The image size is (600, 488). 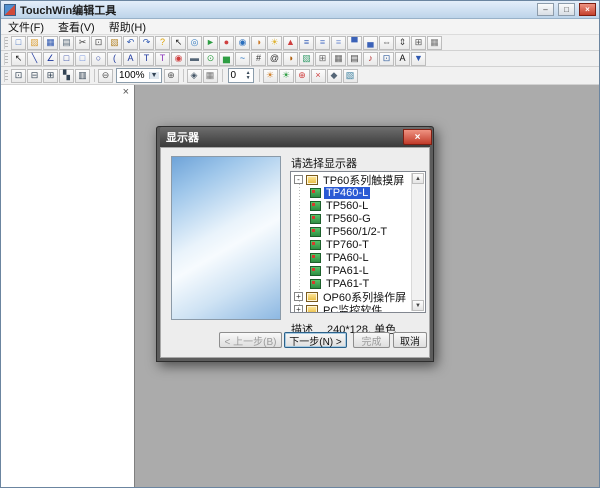 I want to click on tree-item-tp560-1-2-t: TP560/1/2-T, so click(x=351, y=231).